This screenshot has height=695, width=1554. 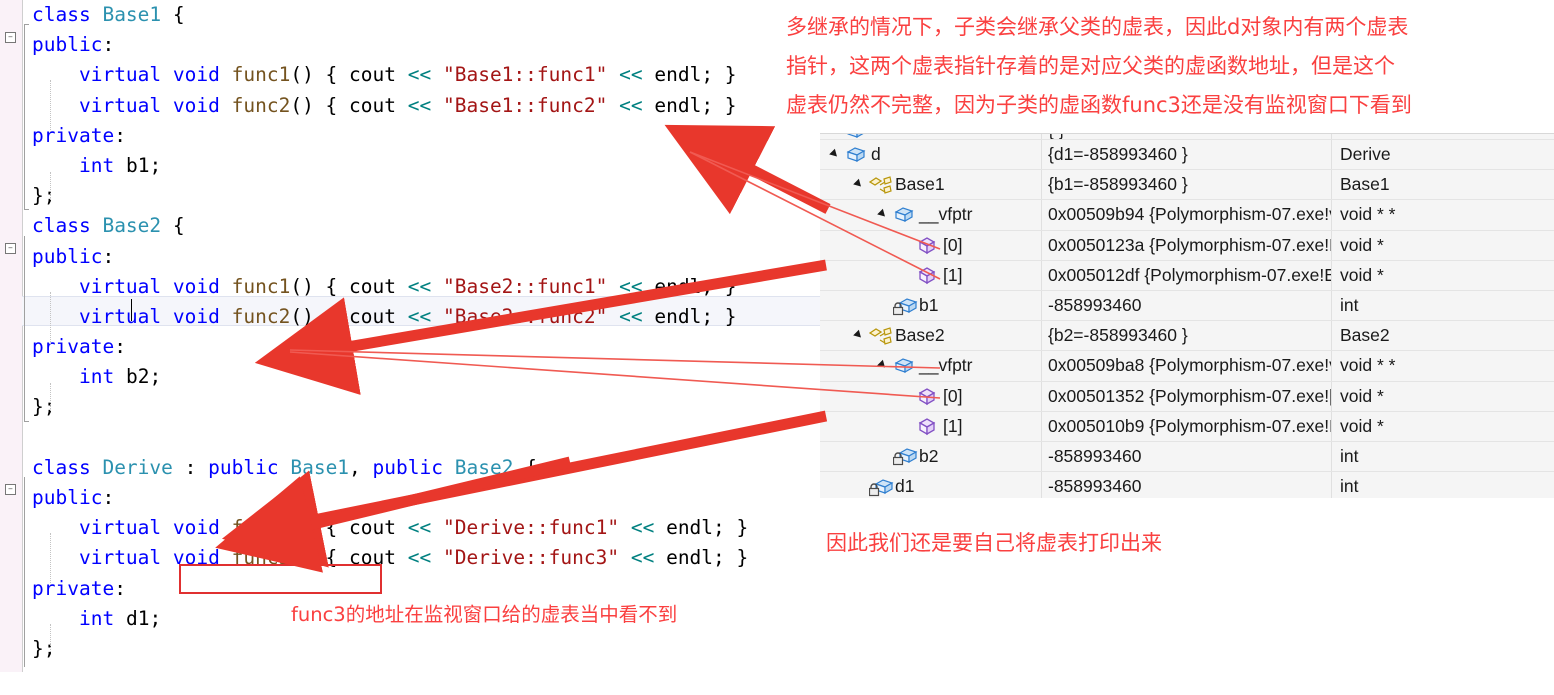 What do you see at coordinates (931, 305) in the screenshot?
I see `watch-row-name-cell: b1` at bounding box center [931, 305].